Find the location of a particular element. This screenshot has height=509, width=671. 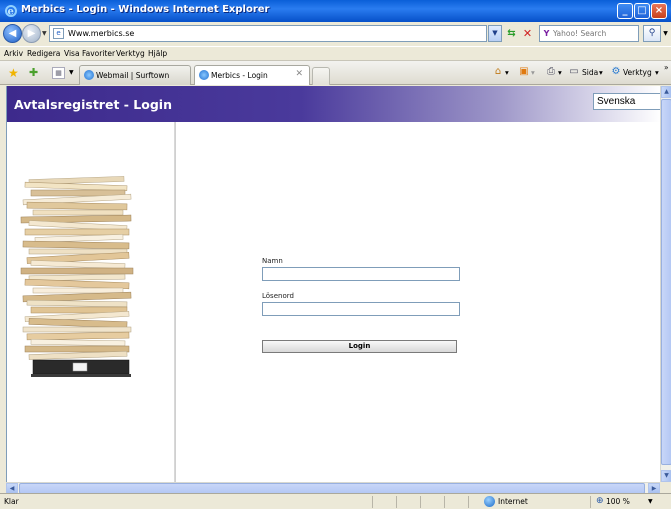

tools-dropdown-icon: ▾ is located at coordinates (657, 72).